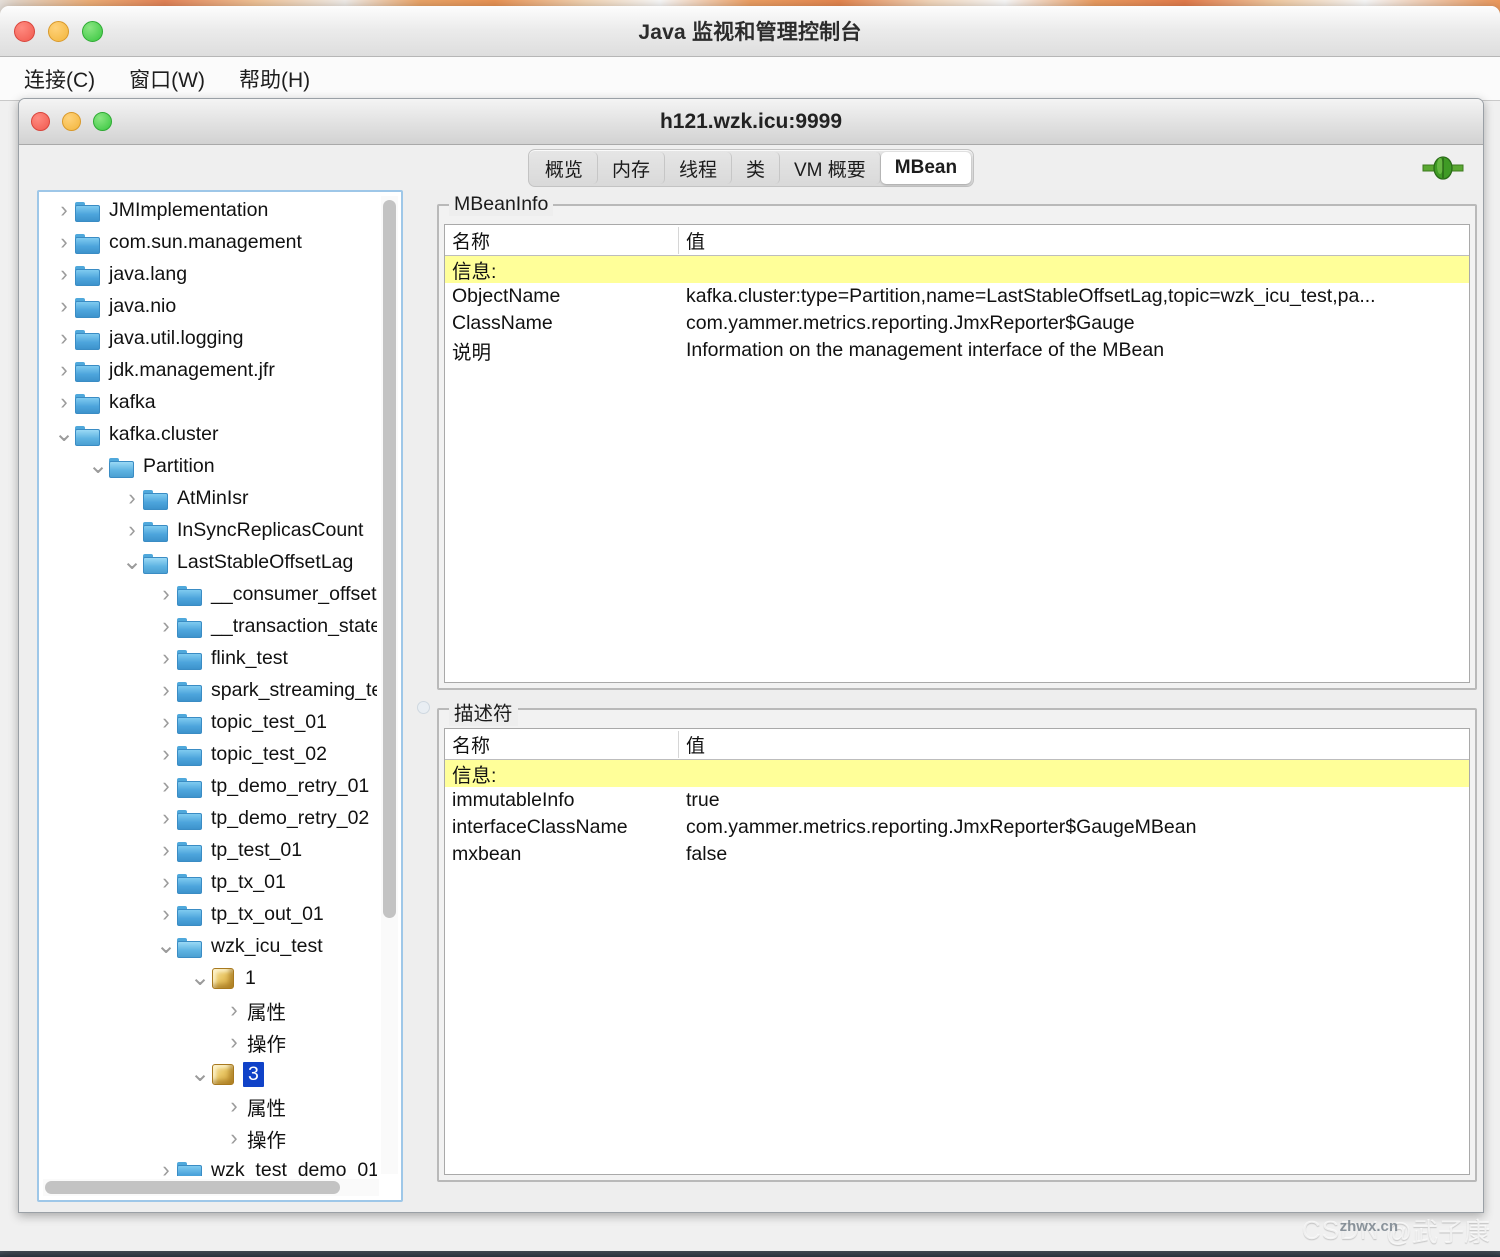  I want to click on mbeaninfo-col-value: 值, so click(1074, 240).